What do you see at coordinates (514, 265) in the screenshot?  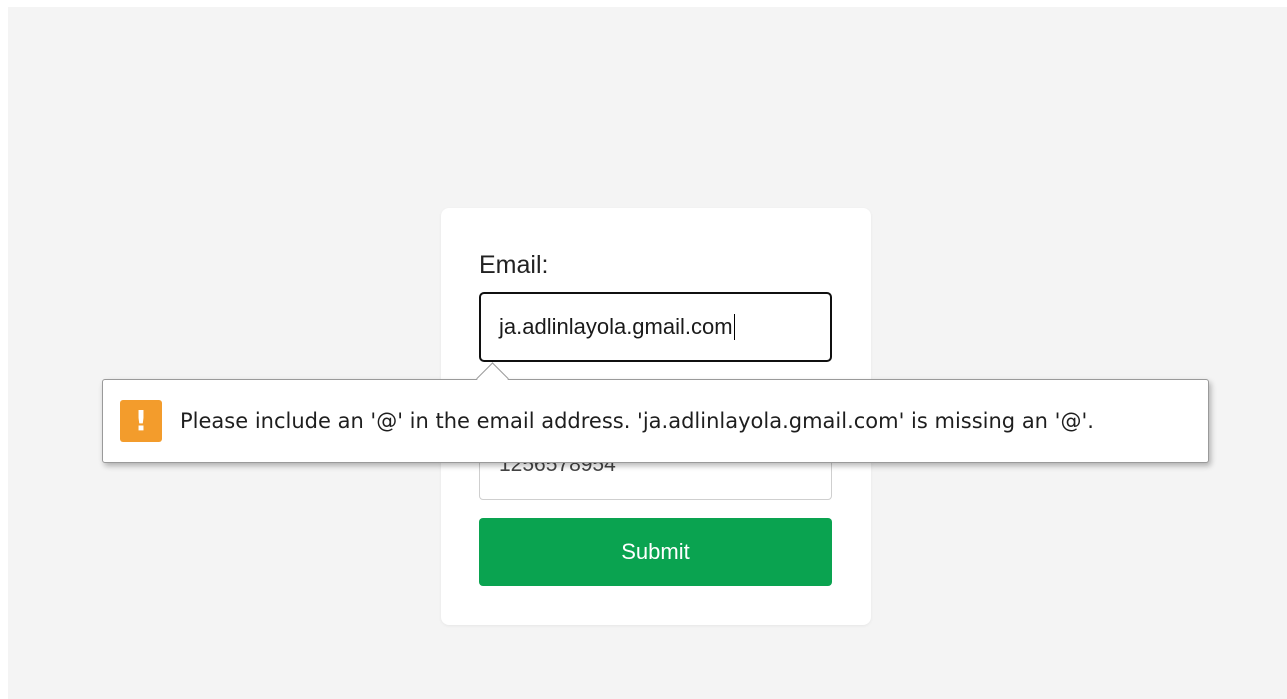 I see `email-label: Email:` at bounding box center [514, 265].